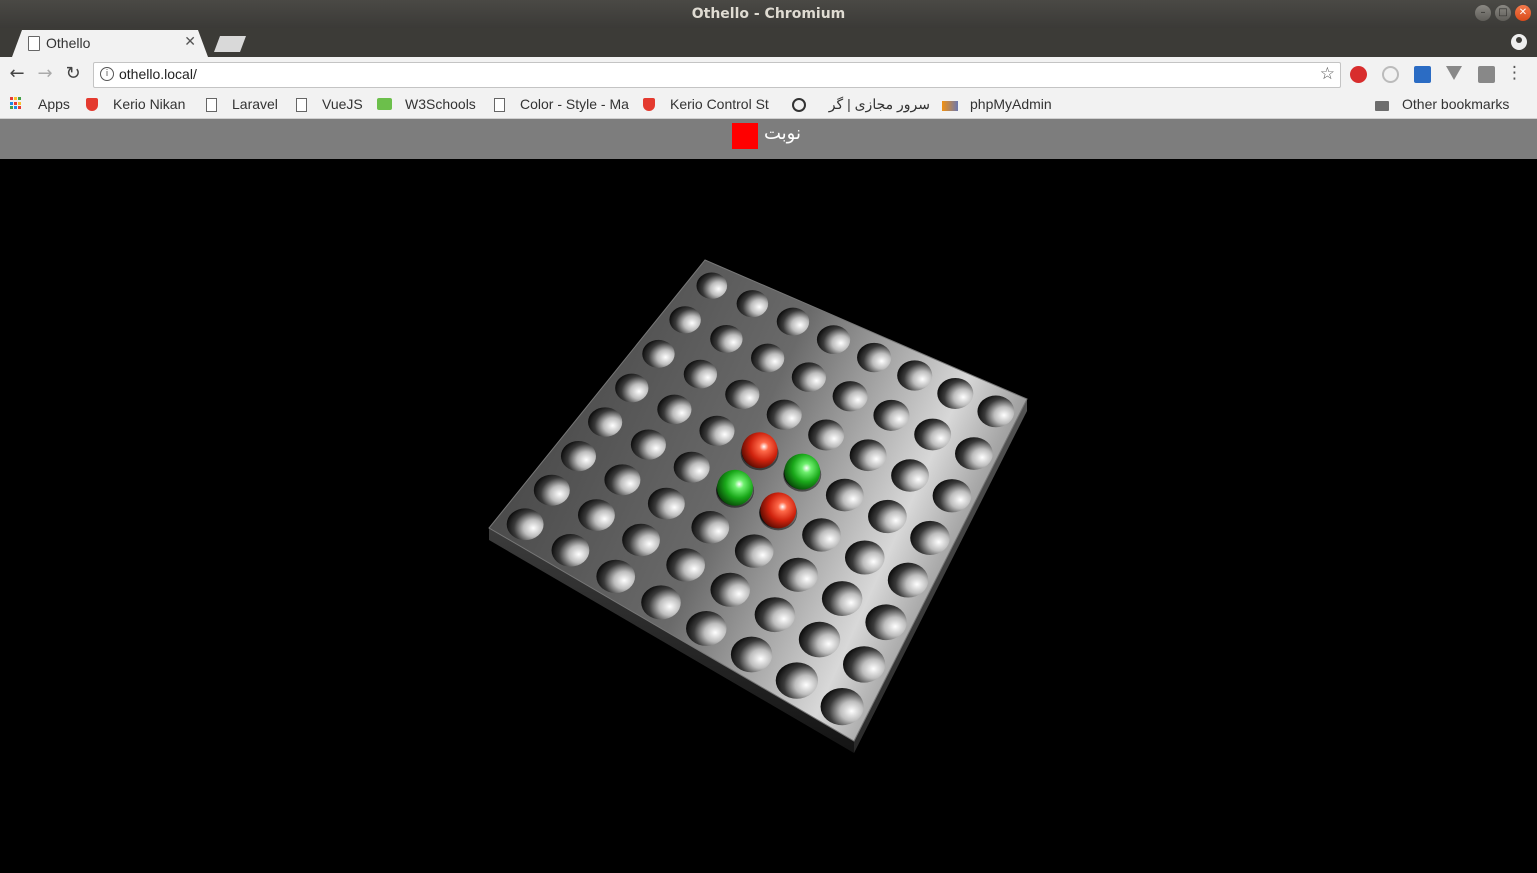 The width and height of the screenshot is (1537, 873). What do you see at coordinates (1358, 74) in the screenshot?
I see `extension-red-icon` at bounding box center [1358, 74].